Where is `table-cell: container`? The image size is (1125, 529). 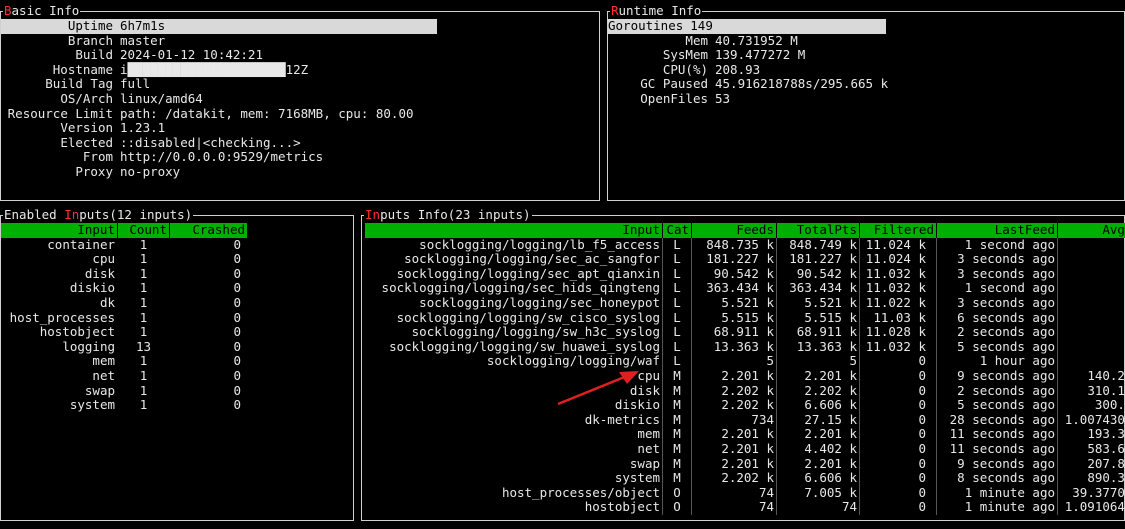 table-cell: container is located at coordinates (81, 244).